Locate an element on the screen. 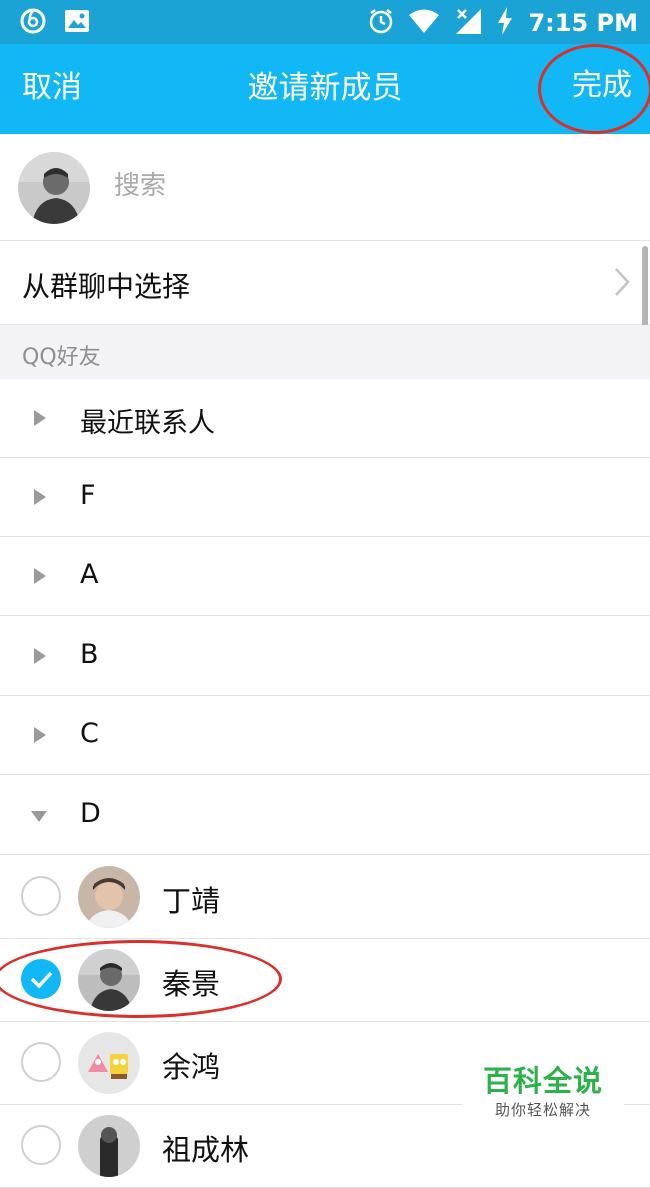  category-label: 最近联系人 is located at coordinates (147, 423).